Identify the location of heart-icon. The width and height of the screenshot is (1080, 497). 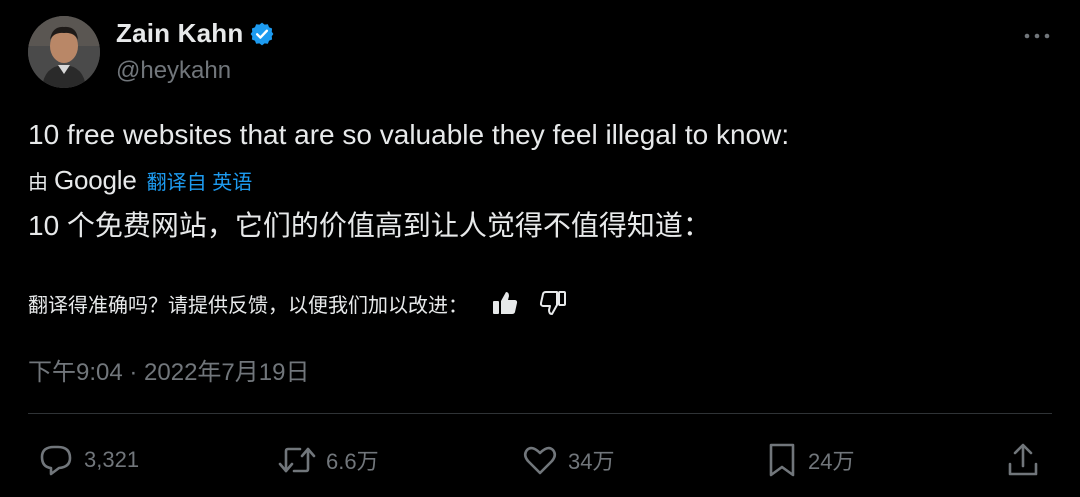
(540, 460).